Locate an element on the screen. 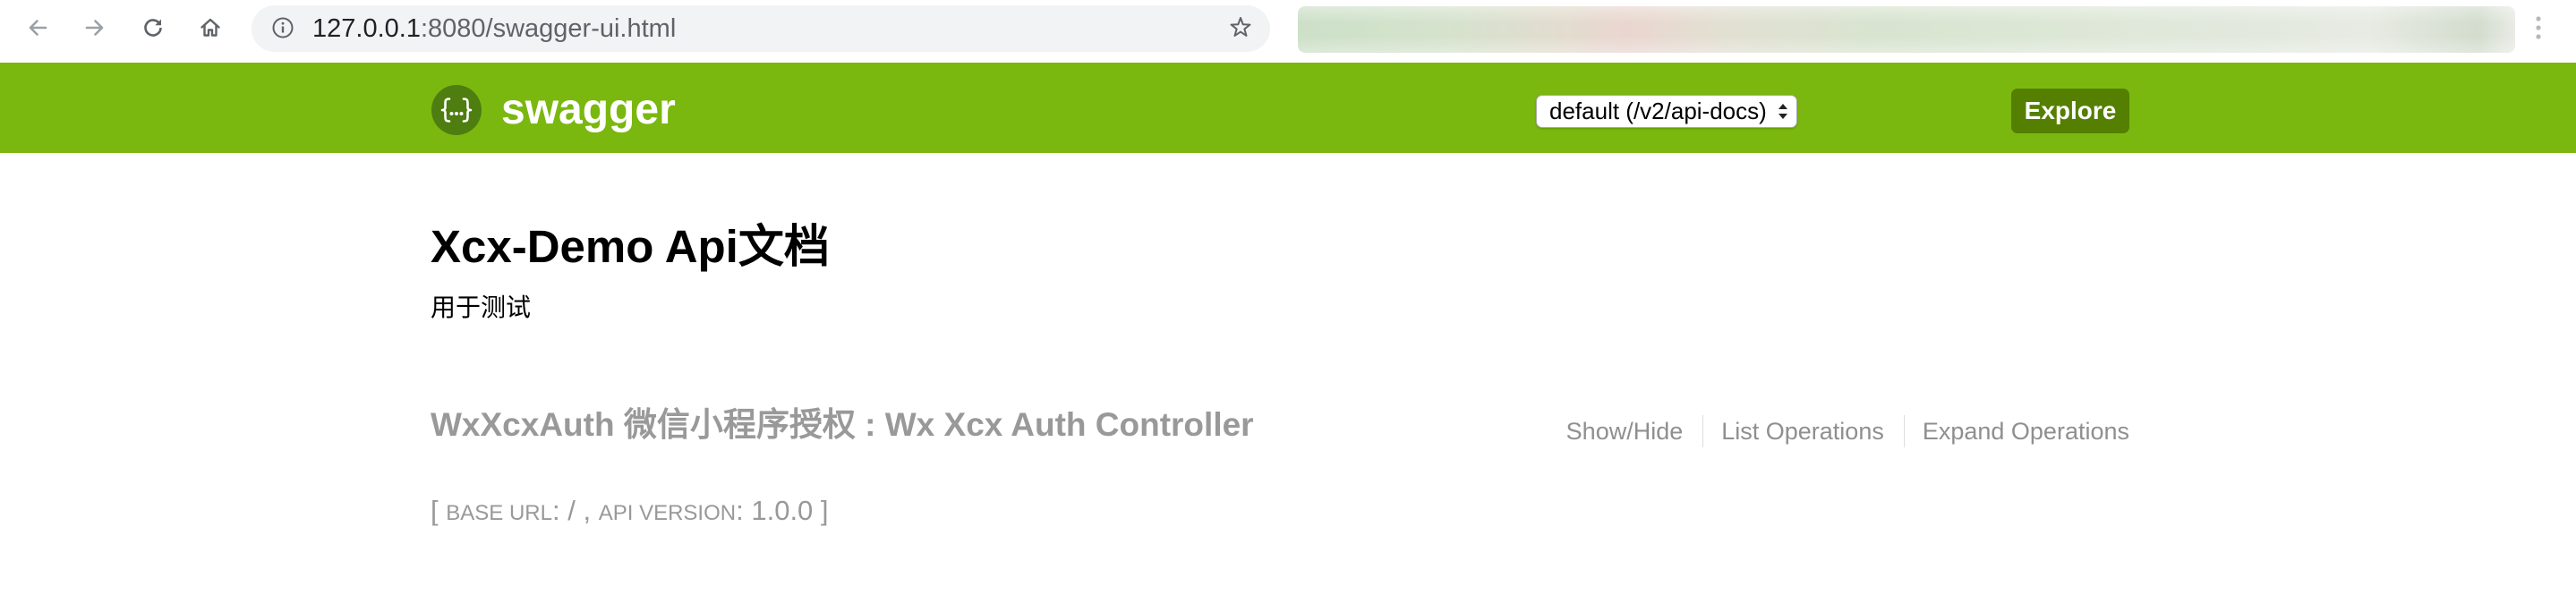 This screenshot has width=2576, height=612. home-icon is located at coordinates (210, 27).